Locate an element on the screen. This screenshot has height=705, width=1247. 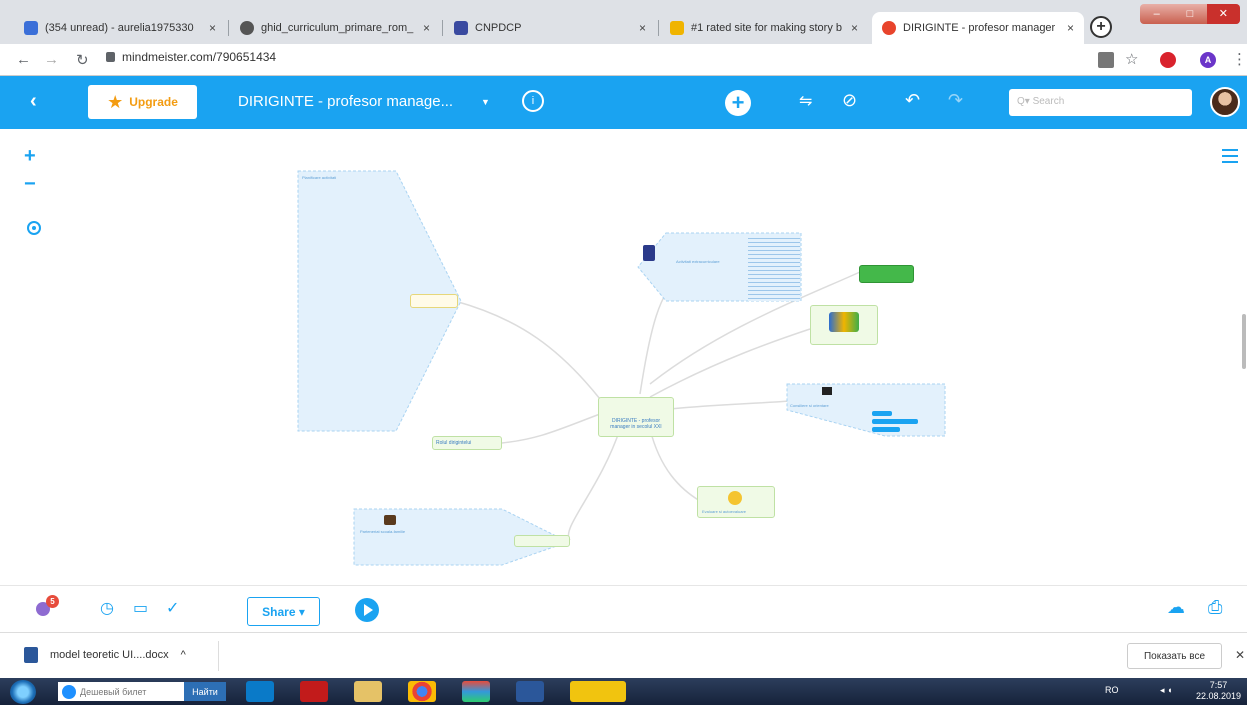
connect-icon: ⇋ is located at coordinates (805, 101).